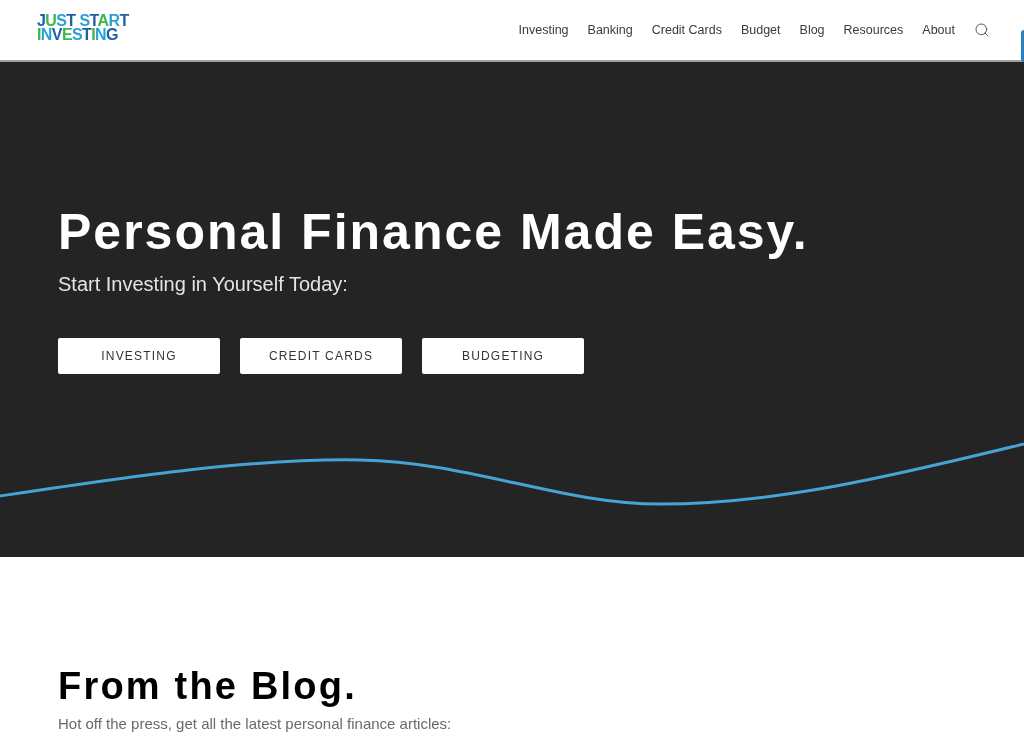 Image resolution: width=1024 pixels, height=746 pixels. Describe the element at coordinates (78, 35) in the screenshot. I see `logo-text: INVESTING` at that location.